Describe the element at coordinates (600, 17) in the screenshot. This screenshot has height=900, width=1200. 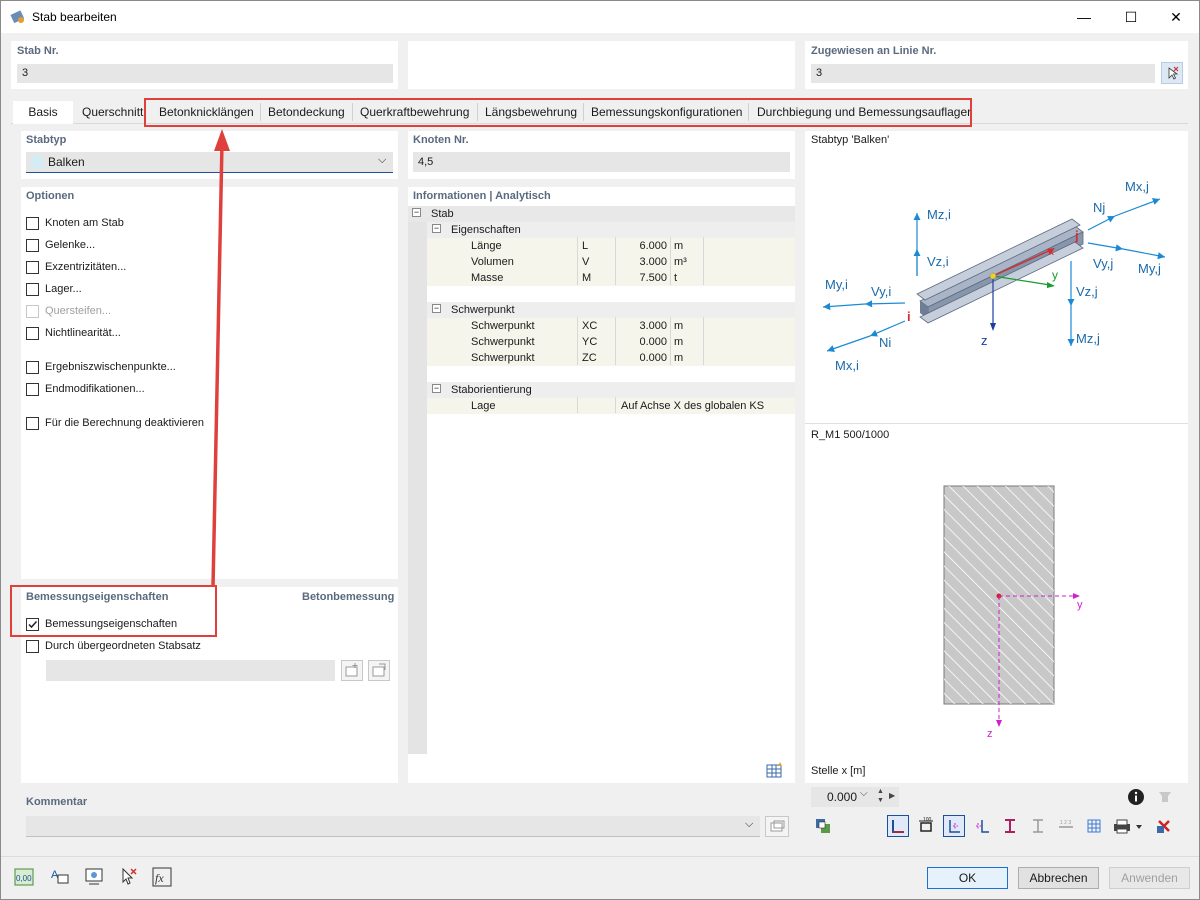
I see `title-bar: Stab bearbeiten — ☐ ✕` at that location.